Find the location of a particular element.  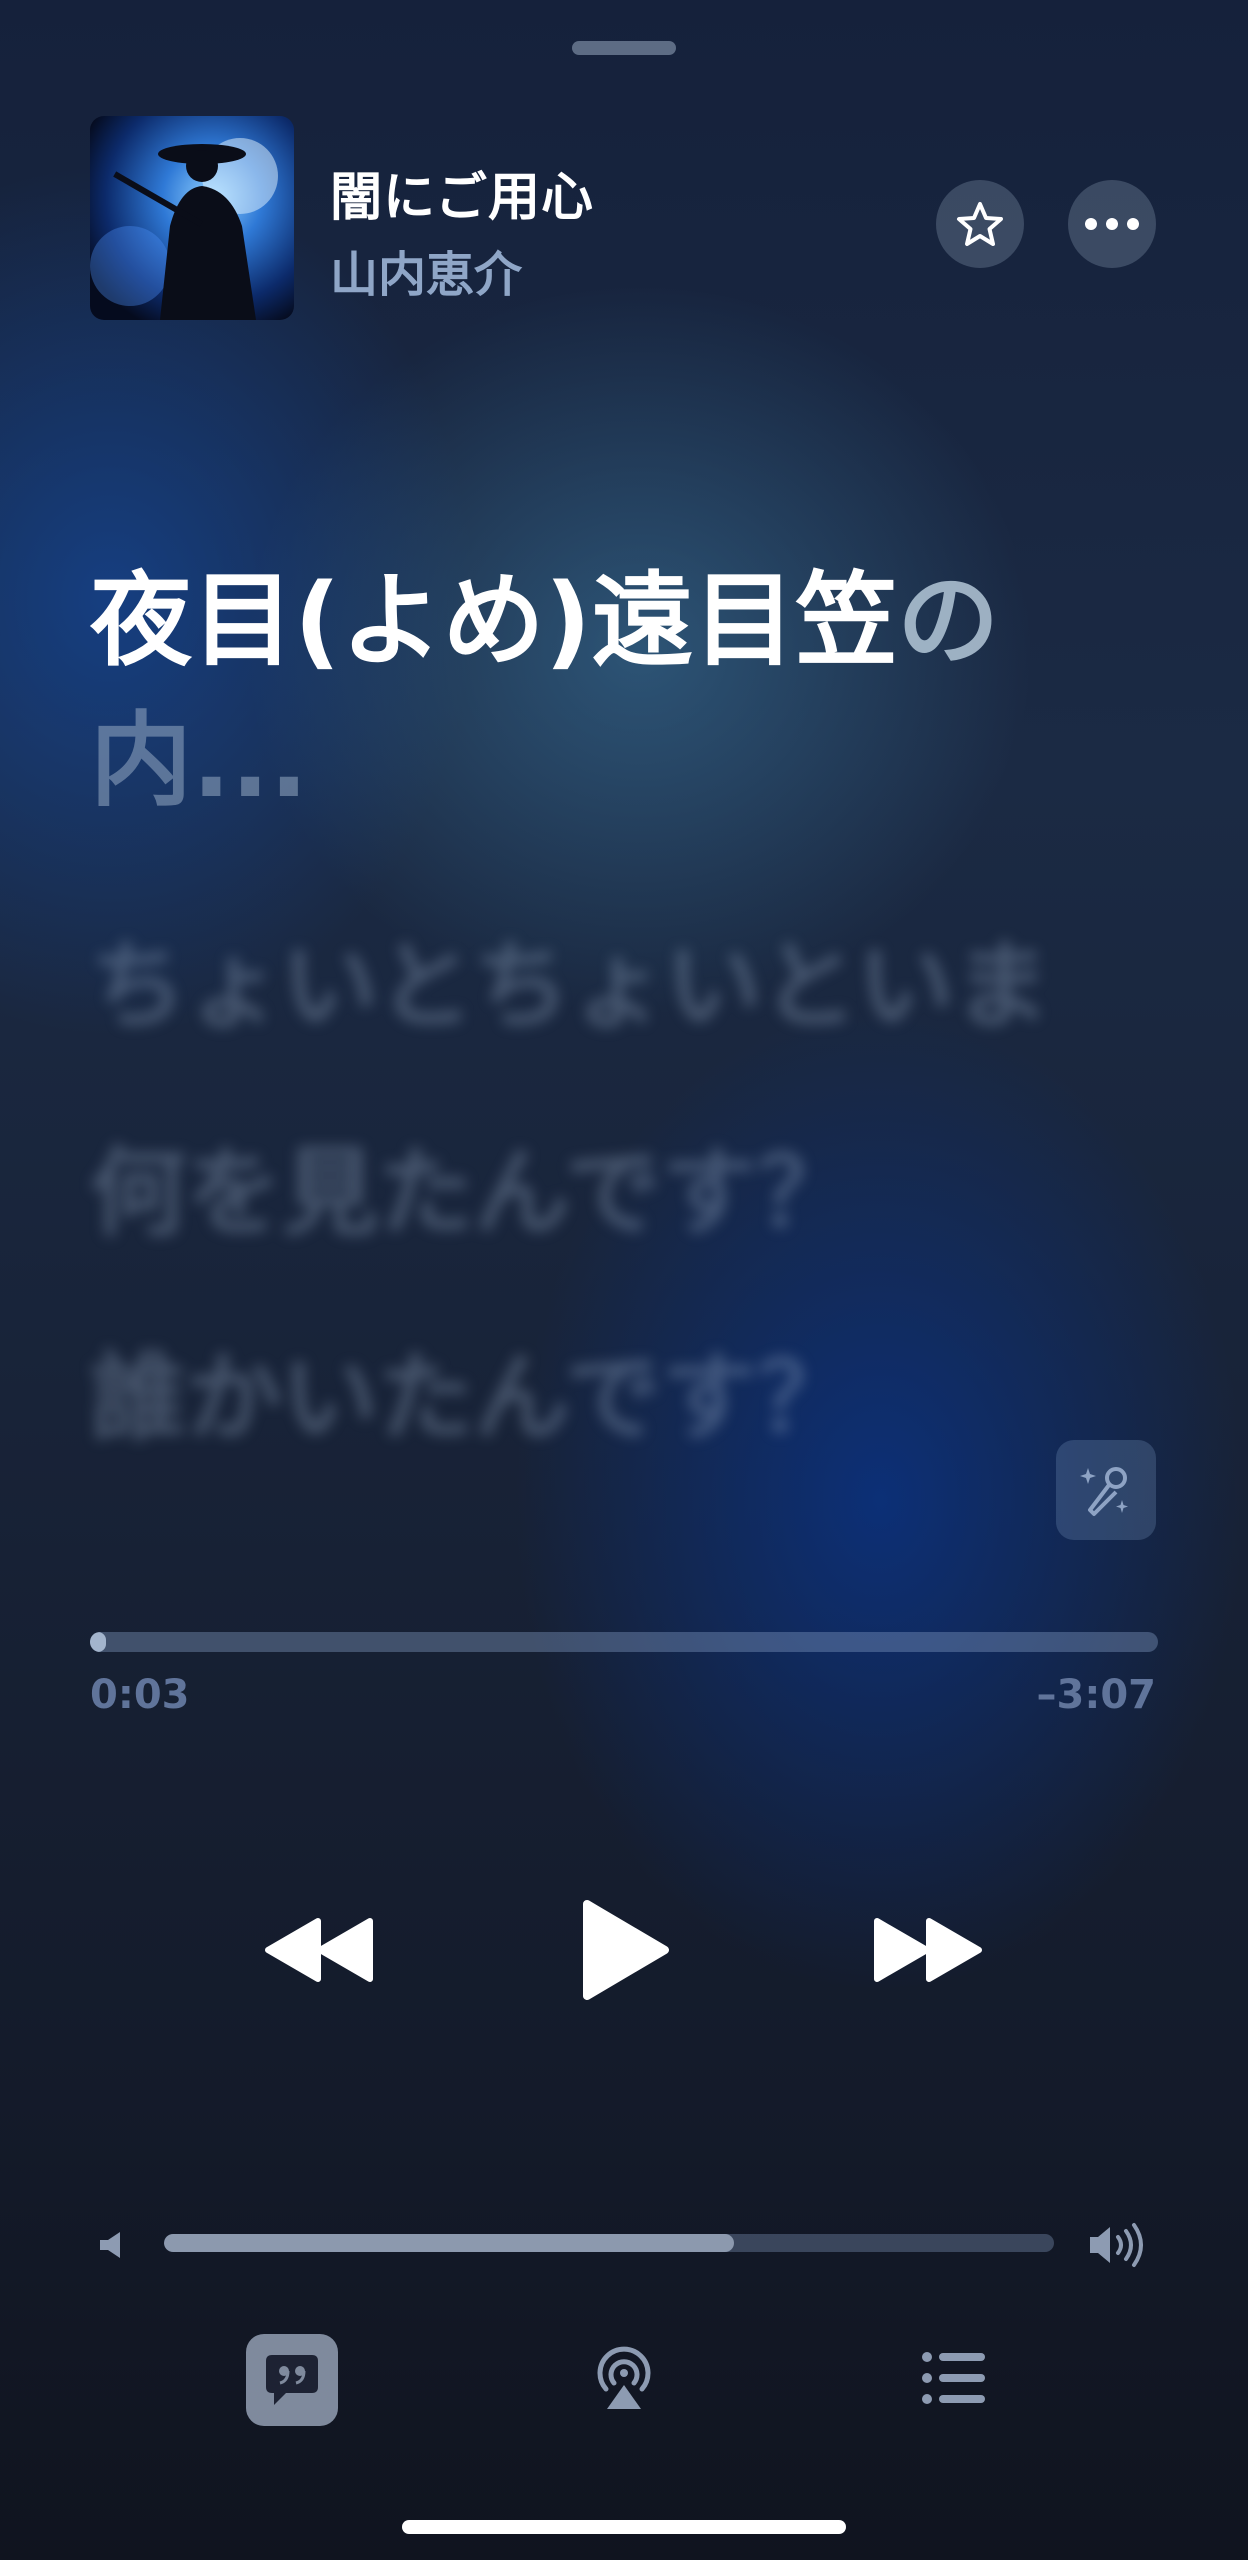

sing-button is located at coordinates (1106, 1490).